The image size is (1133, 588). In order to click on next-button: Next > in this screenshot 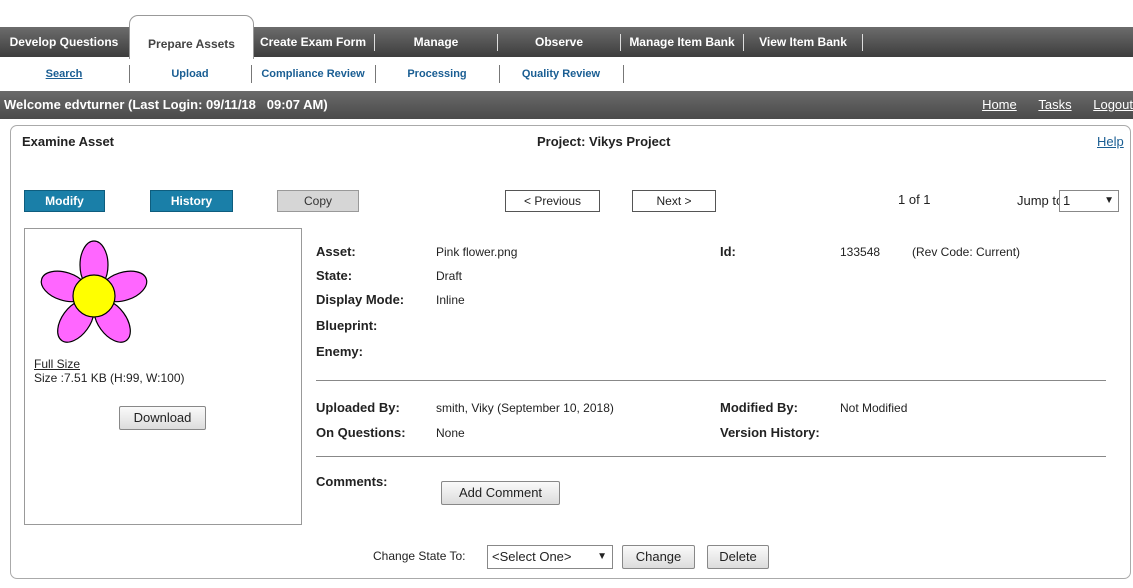, I will do `click(674, 201)`.